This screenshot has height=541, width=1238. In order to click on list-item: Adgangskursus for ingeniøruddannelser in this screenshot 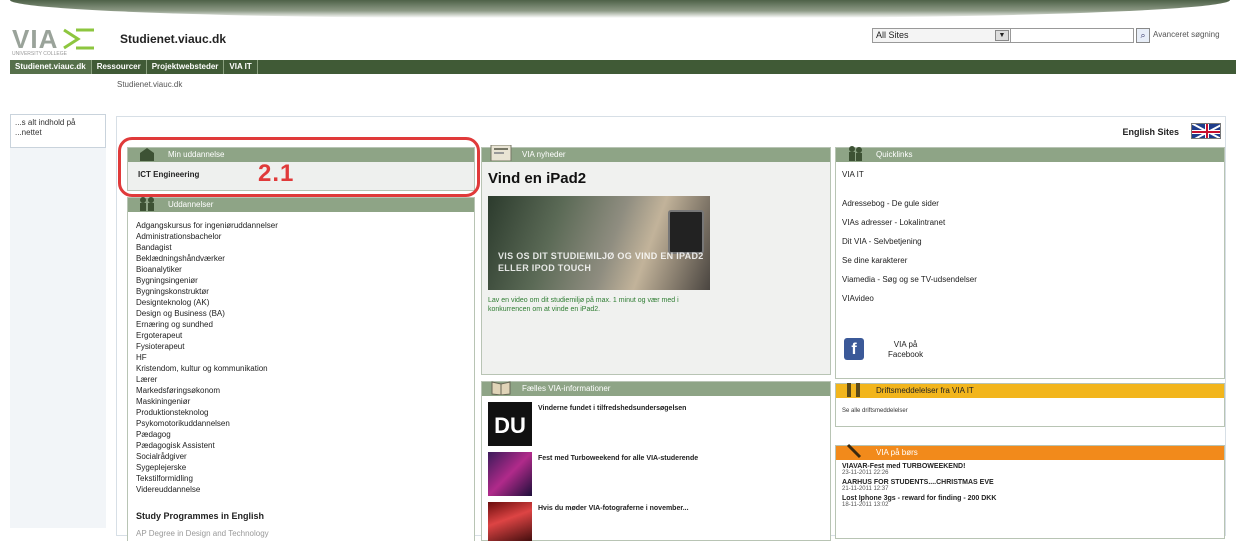, I will do `click(301, 225)`.